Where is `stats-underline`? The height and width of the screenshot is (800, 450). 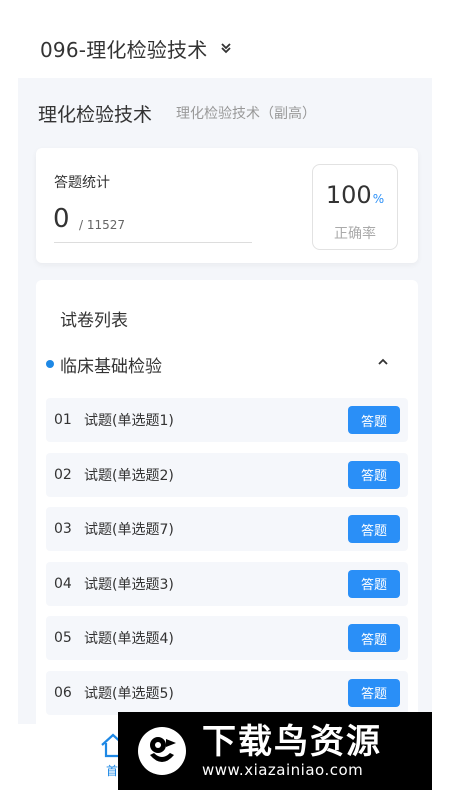 stats-underline is located at coordinates (153, 242).